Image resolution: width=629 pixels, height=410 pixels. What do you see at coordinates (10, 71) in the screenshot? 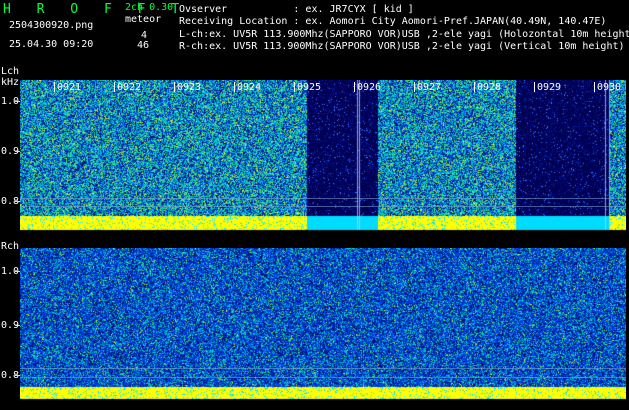
I see `lch-label: Lch` at bounding box center [10, 71].